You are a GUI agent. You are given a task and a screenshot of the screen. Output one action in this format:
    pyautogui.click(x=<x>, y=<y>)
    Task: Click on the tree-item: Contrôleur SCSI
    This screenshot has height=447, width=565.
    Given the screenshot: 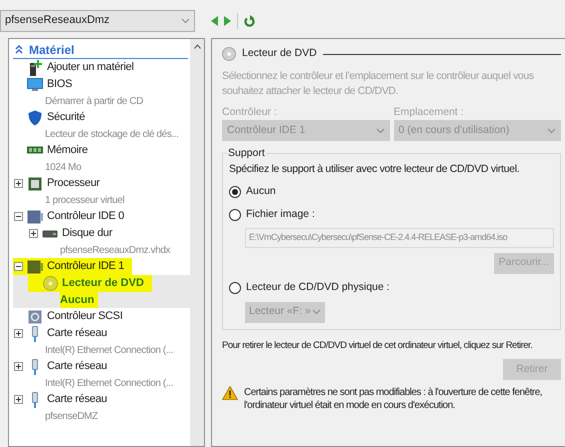 What is the action you would take?
    pyautogui.click(x=72, y=316)
    